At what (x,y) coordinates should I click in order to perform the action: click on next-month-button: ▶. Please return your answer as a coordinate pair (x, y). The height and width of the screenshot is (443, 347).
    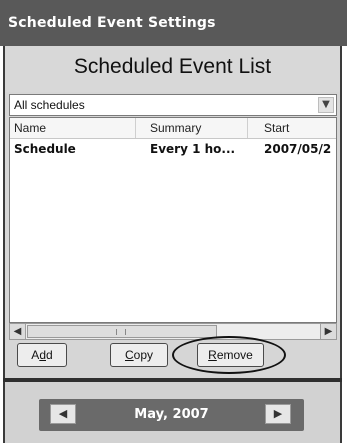
    Looking at the image, I should click on (278, 414).